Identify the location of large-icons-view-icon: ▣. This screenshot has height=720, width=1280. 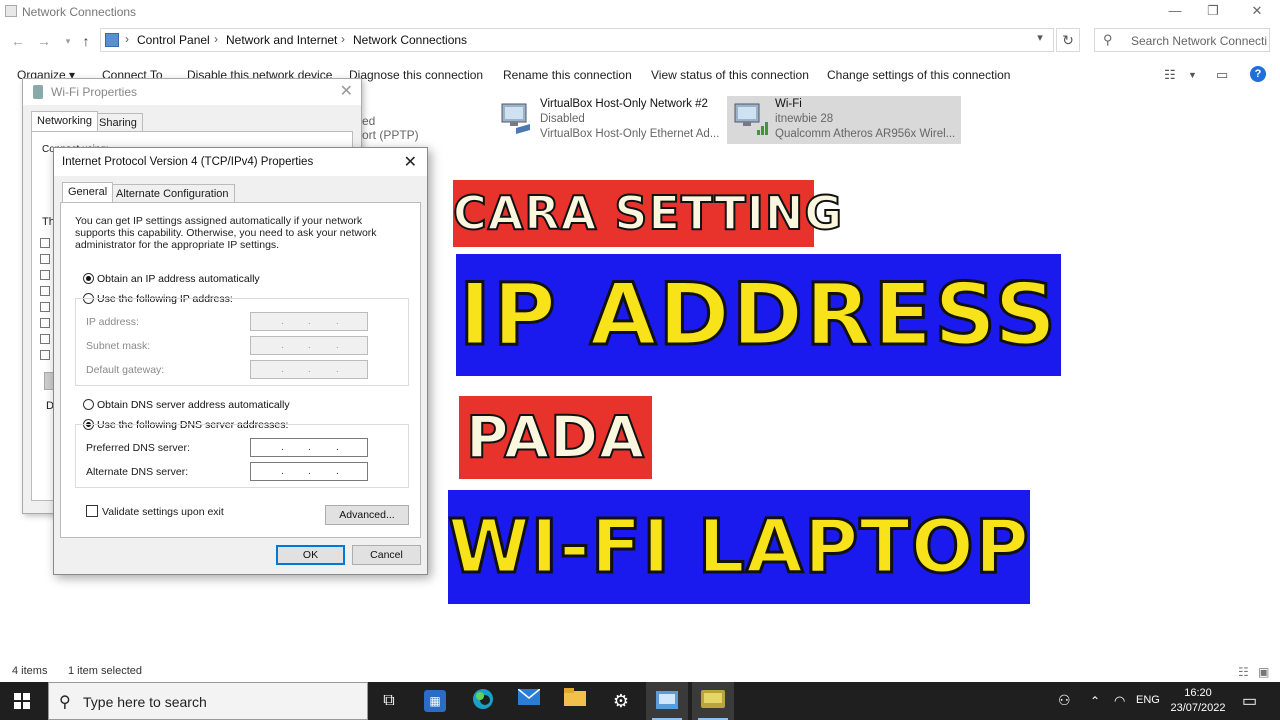
(1263, 672).